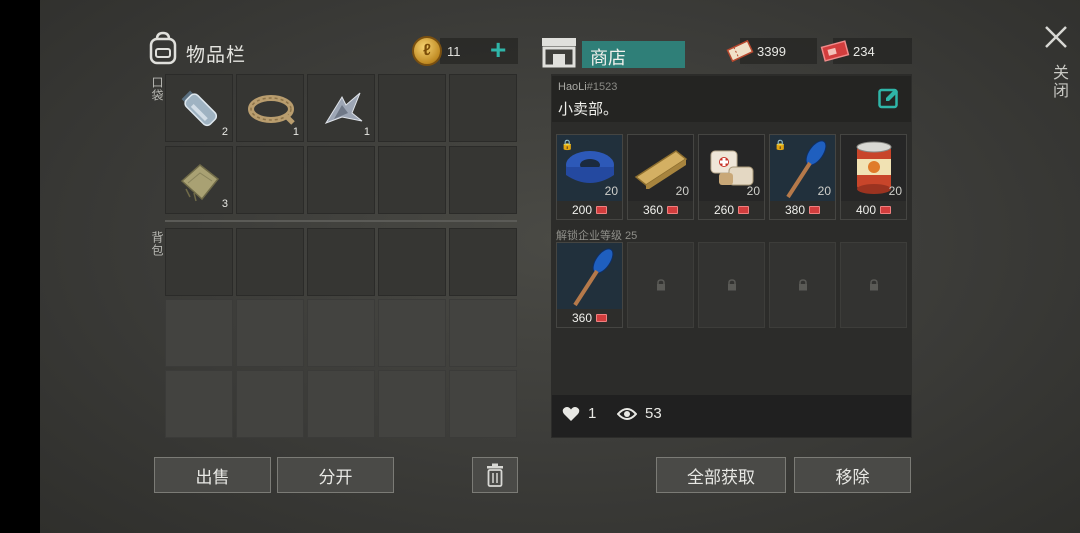 This screenshot has width=1080, height=533. I want to click on shop-message: 小卖部。, so click(588, 109).